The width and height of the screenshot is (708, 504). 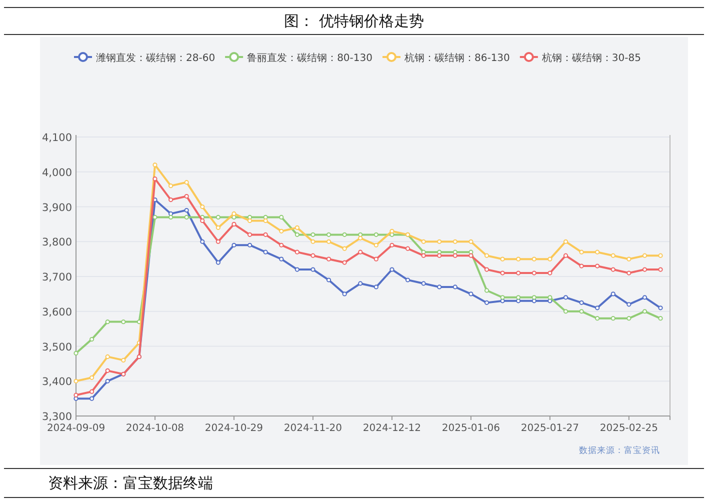 I want to click on legend-label: 潍钢直发：碳结钢：28-60, so click(x=156, y=58).